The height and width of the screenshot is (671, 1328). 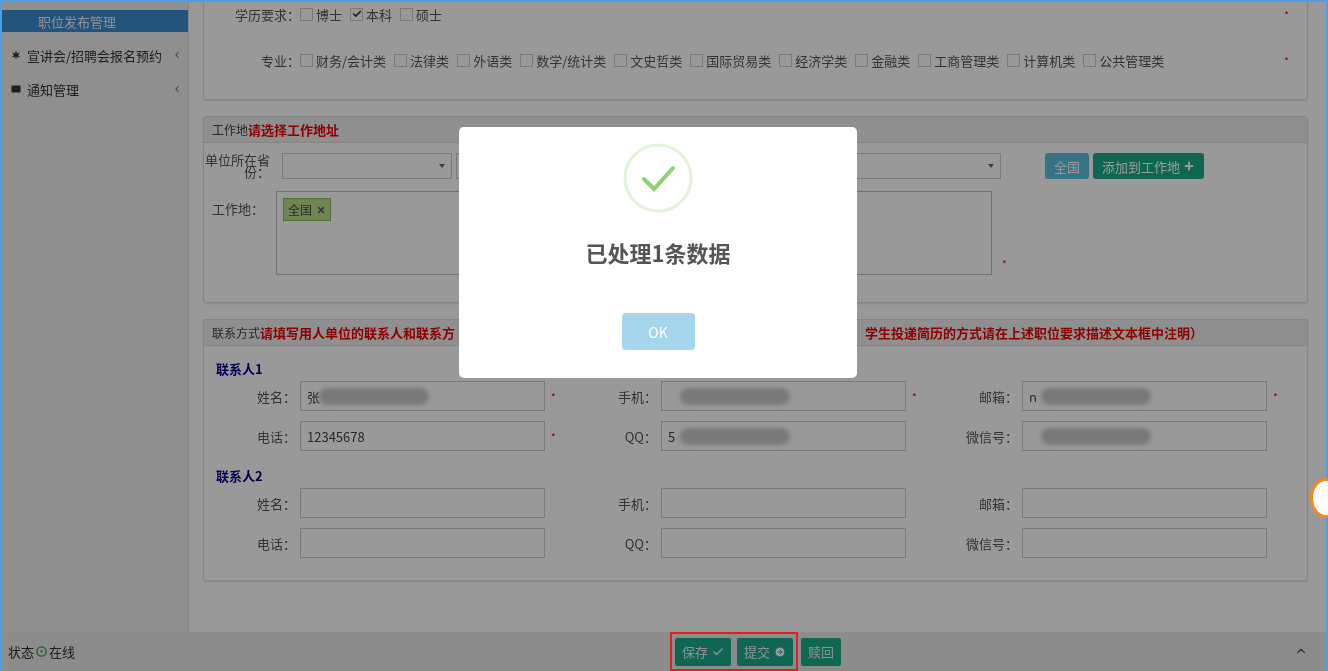 What do you see at coordinates (422, 396) in the screenshot?
I see `input-field: 张` at bounding box center [422, 396].